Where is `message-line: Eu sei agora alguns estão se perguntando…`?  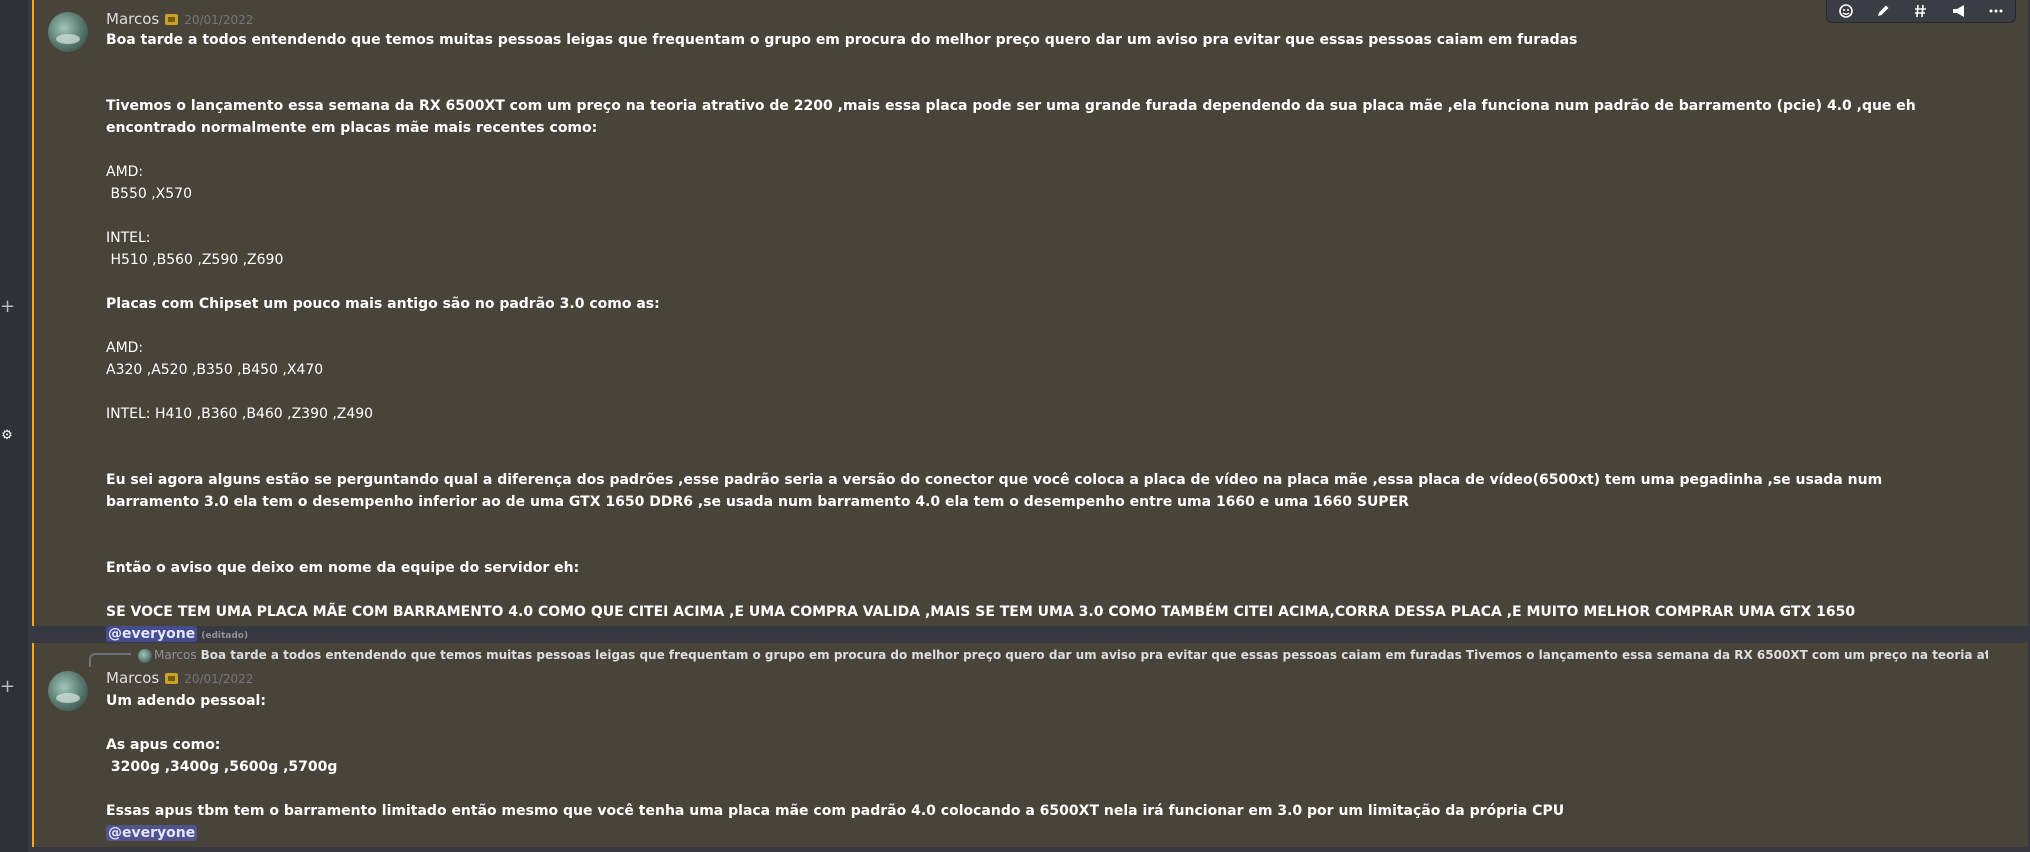
message-line: Eu sei agora alguns estão se perguntando… is located at coordinates (997, 491).